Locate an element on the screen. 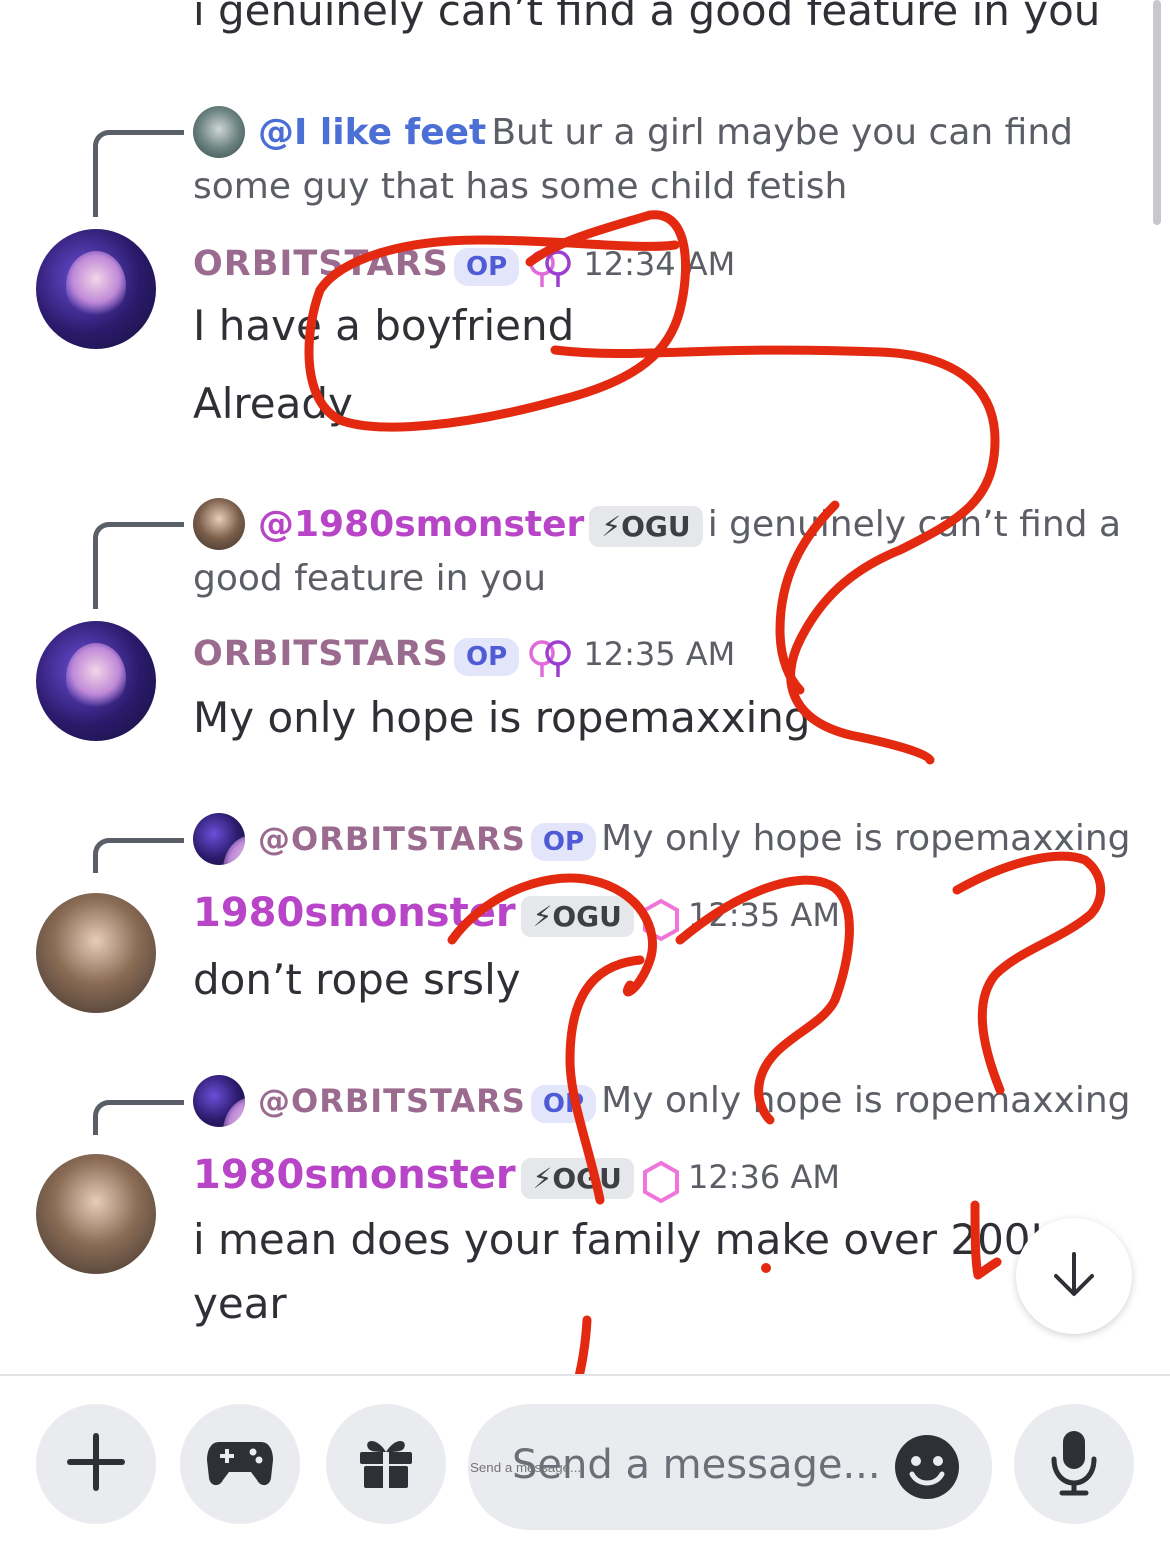  add-attachment-button is located at coordinates (96, 1464).